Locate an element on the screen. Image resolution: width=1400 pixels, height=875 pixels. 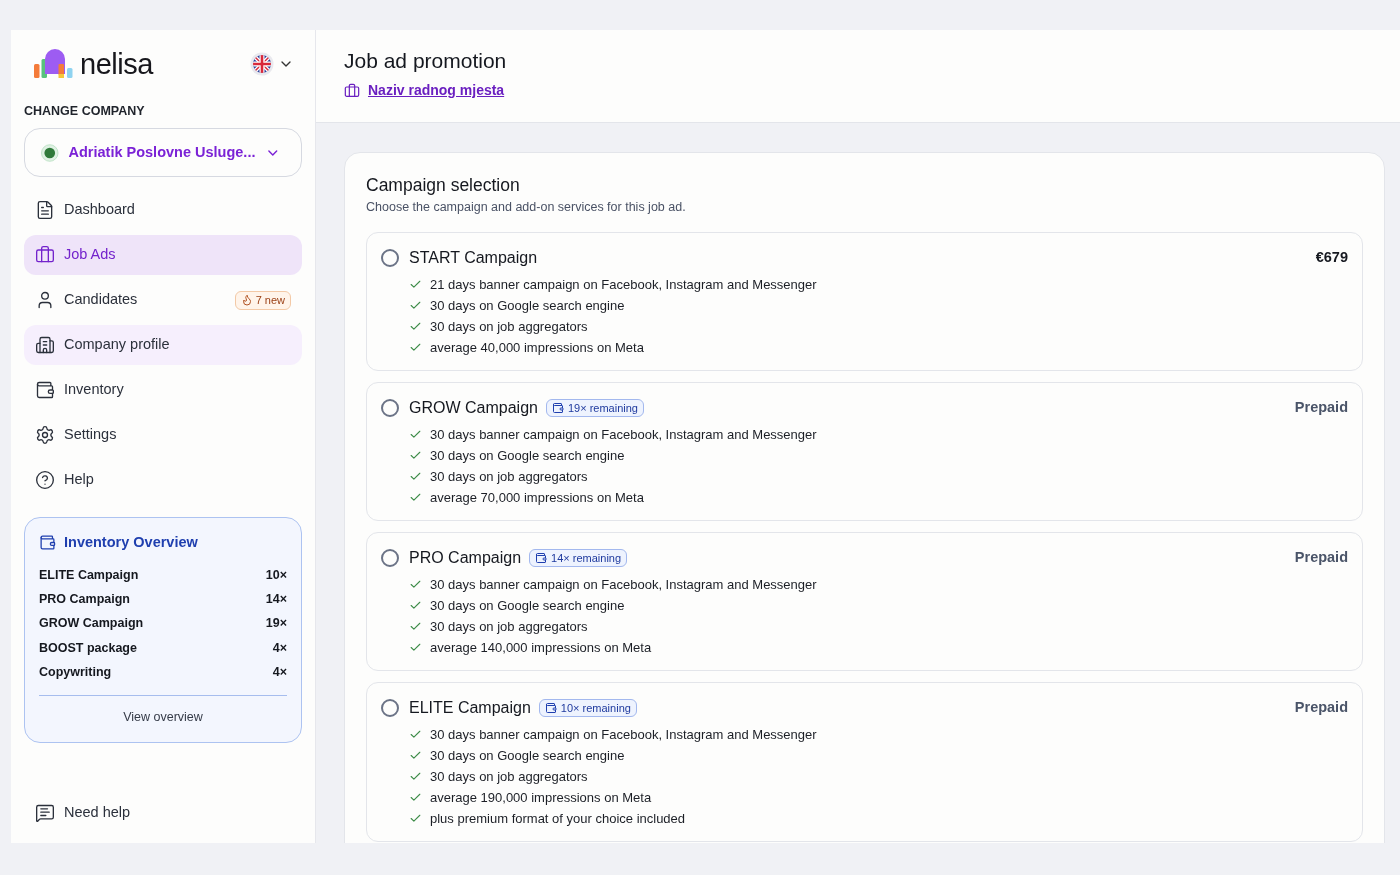
brand-name: nelisa is located at coordinates (116, 64).